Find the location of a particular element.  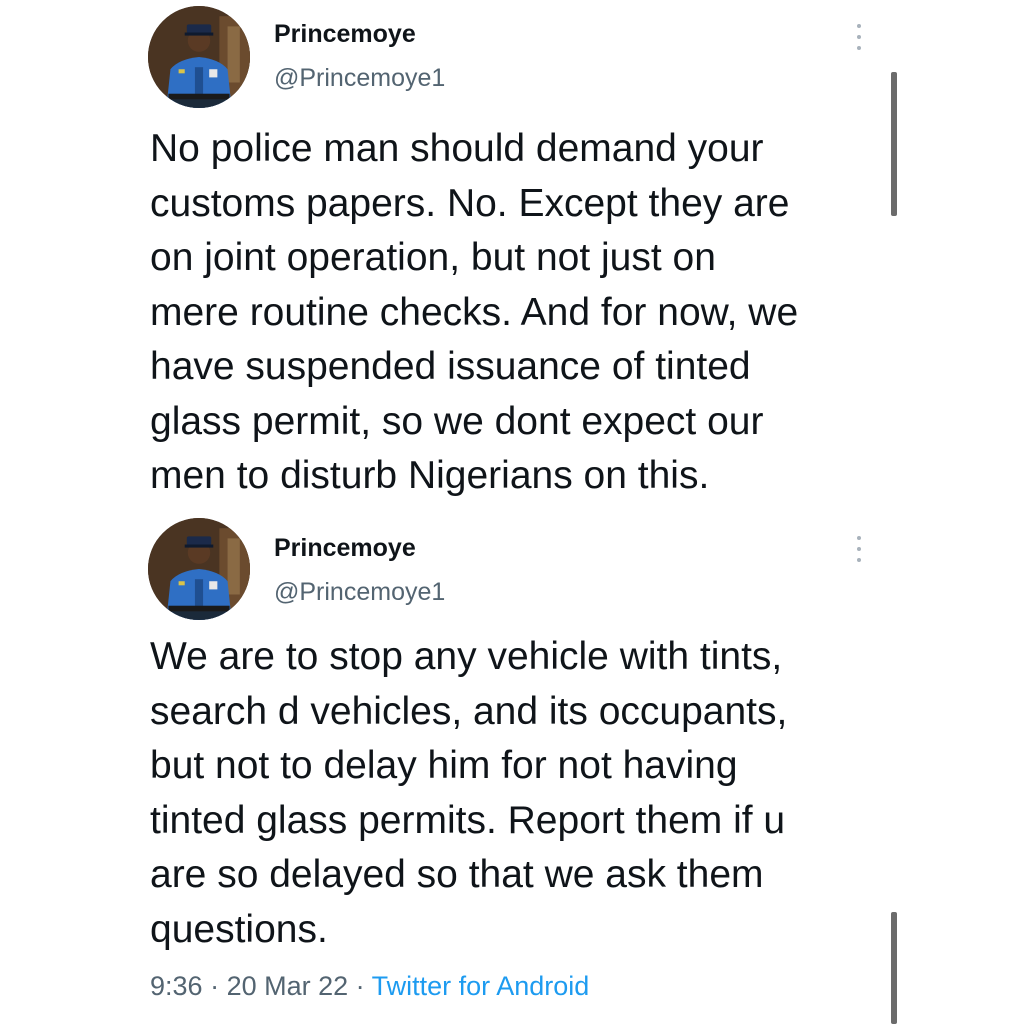

tweet-date: 20 Mar 22 is located at coordinates (287, 986).